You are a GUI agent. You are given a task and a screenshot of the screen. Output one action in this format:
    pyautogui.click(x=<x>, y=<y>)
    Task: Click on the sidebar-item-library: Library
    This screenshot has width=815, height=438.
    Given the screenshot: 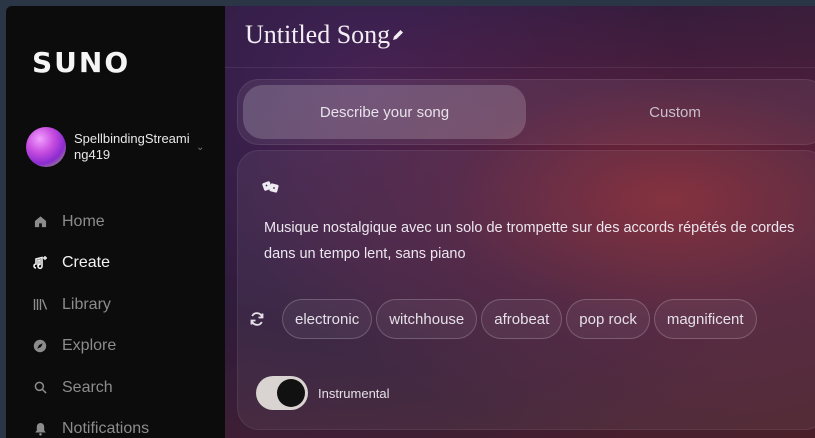 What is the action you would take?
    pyautogui.click(x=90, y=305)
    